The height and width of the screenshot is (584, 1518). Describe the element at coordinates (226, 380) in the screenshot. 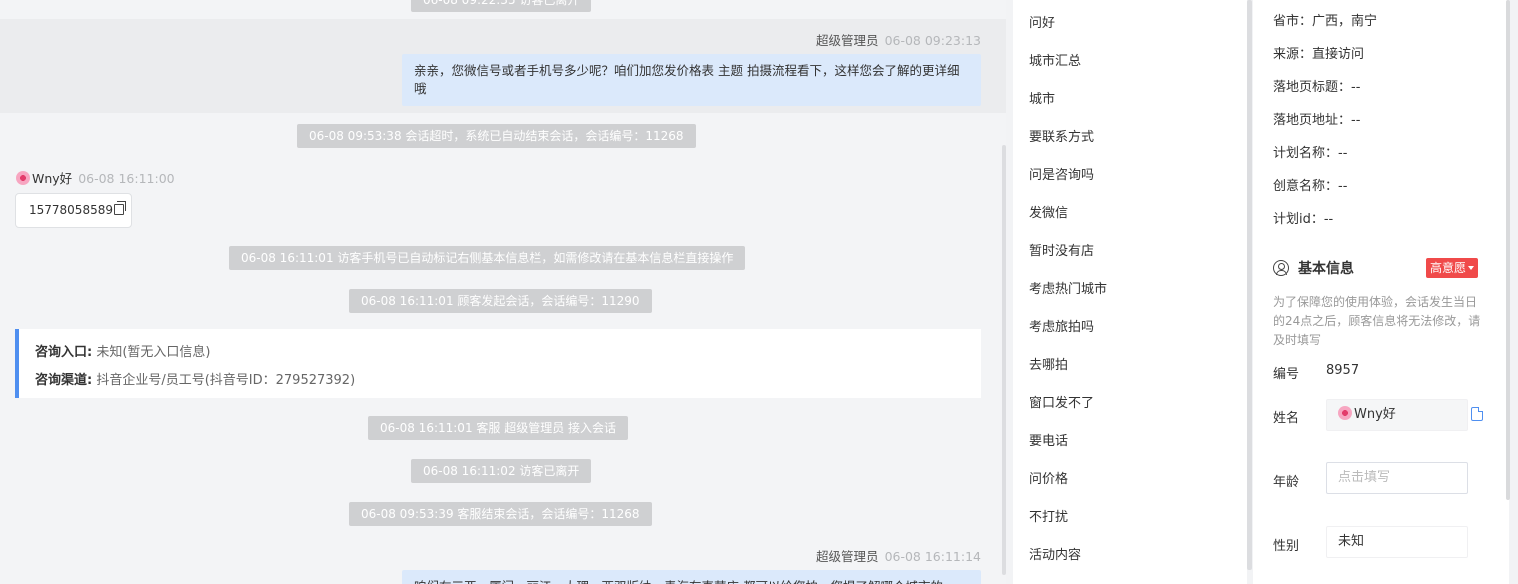

I see `channel-value: 抖音企业号/员工号(抖音号ID：279527392)` at that location.